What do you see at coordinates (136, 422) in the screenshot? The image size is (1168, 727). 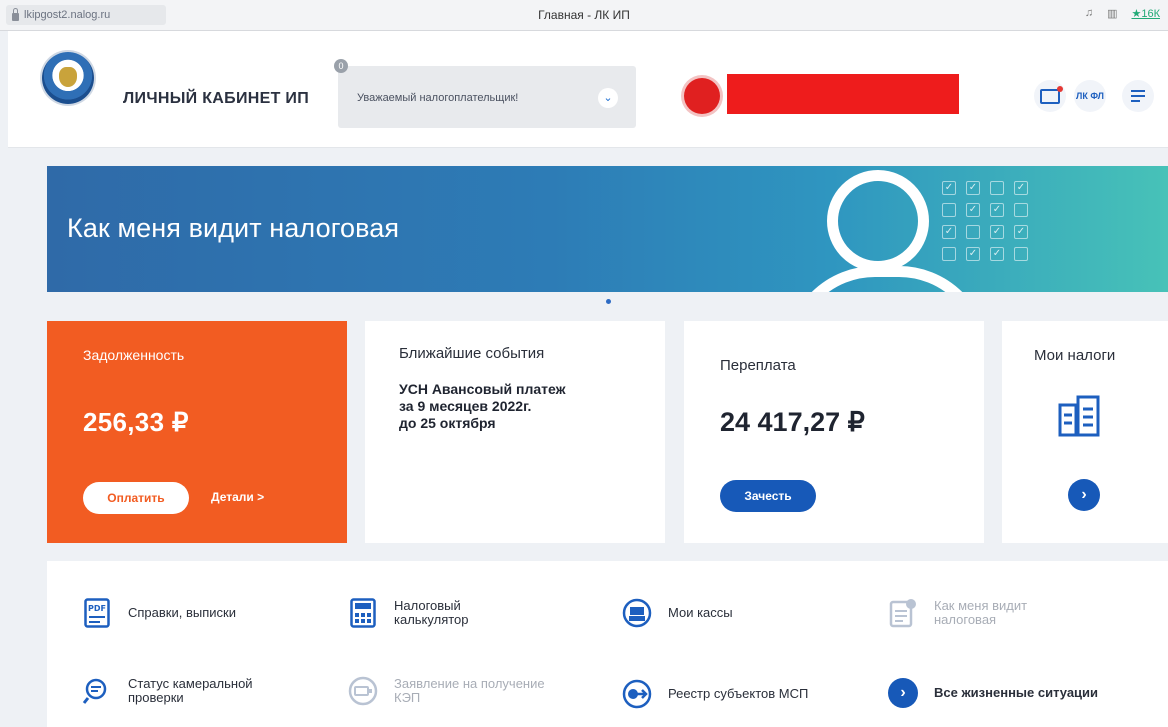 I see `debt-amount: 256,33 ₽` at bounding box center [136, 422].